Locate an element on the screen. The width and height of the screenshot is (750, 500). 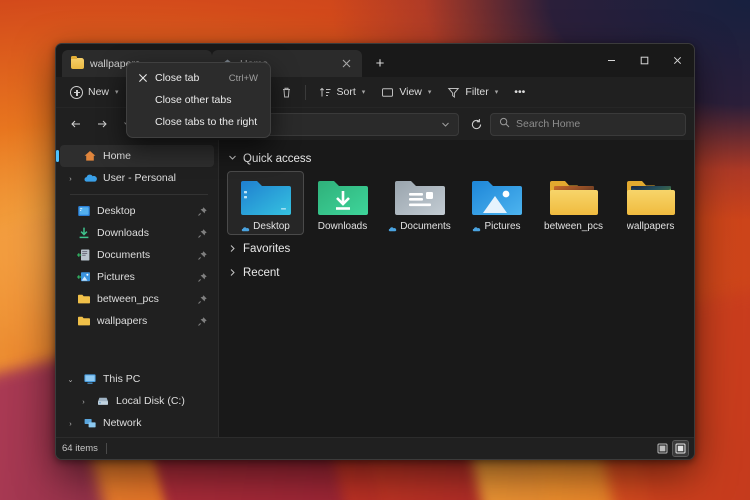
tile-pictures: Pictures is located at coordinates (496, 203).